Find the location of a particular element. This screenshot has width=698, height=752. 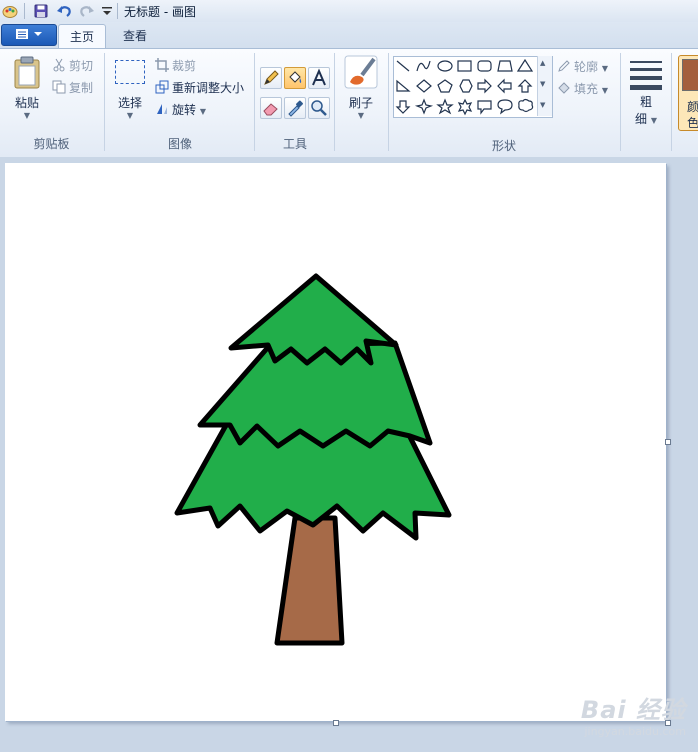

watermark-main: Bai 经验 is located at coordinates (633, 710).